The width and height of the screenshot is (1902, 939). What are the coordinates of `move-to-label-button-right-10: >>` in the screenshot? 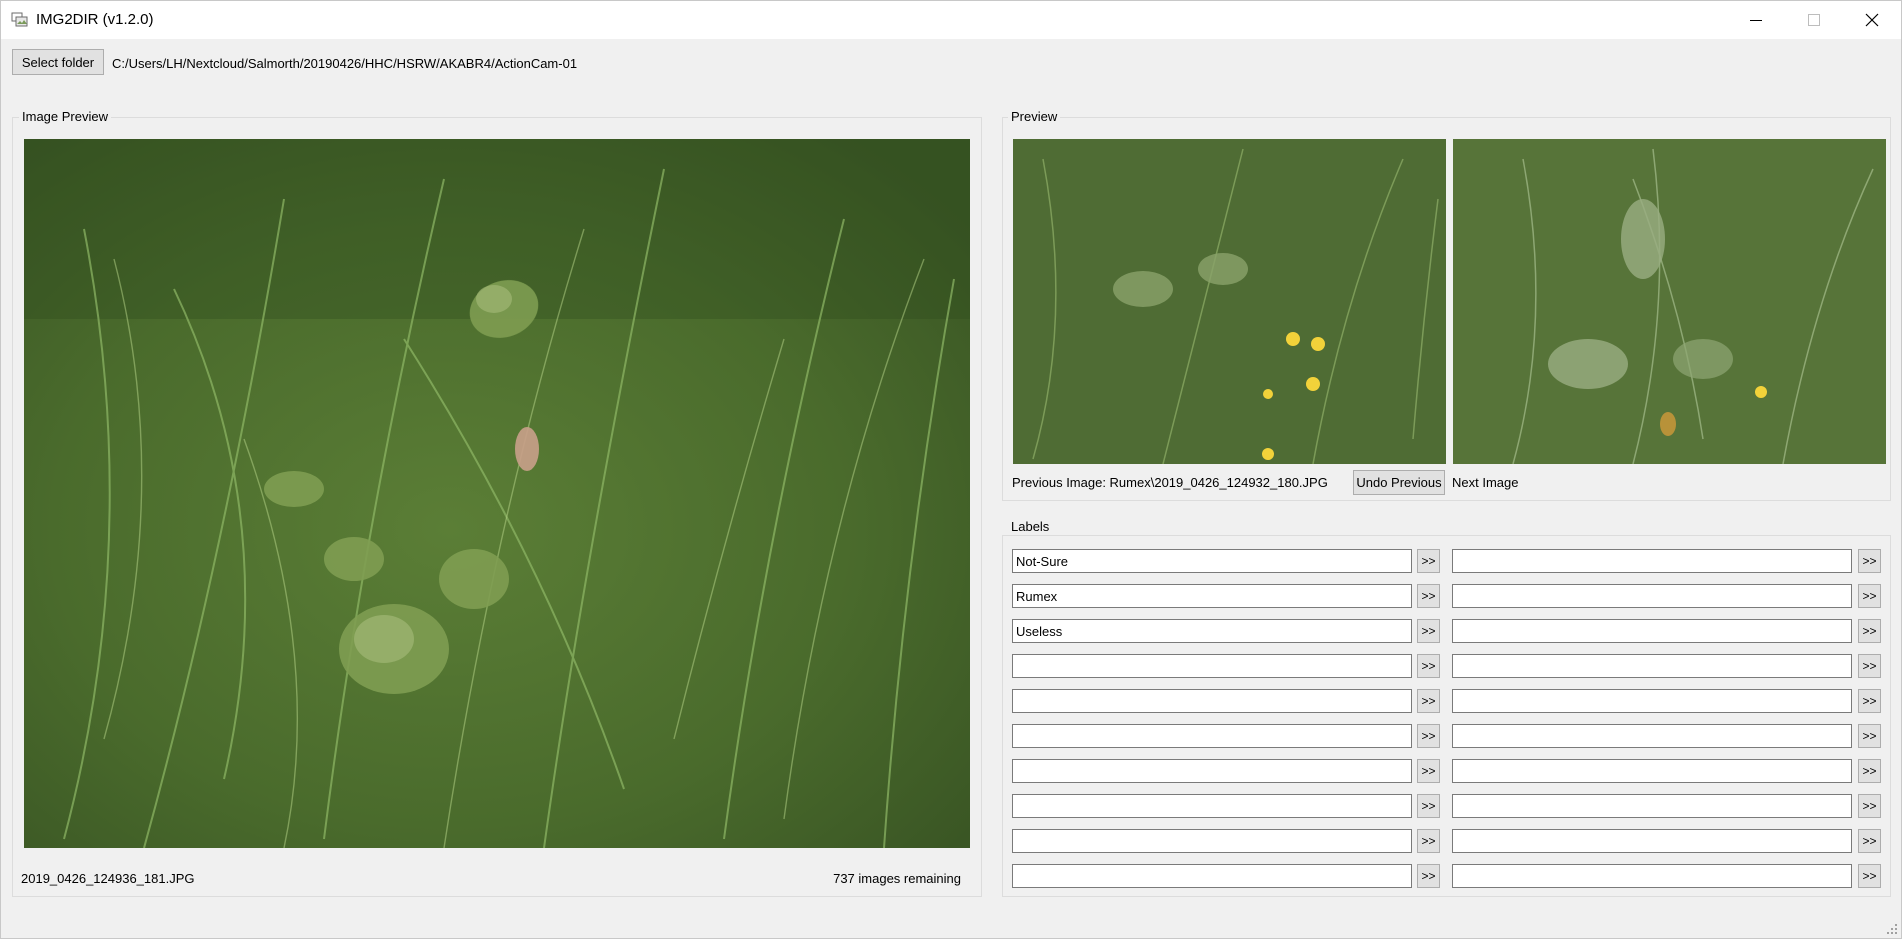 It's located at (1869, 876).